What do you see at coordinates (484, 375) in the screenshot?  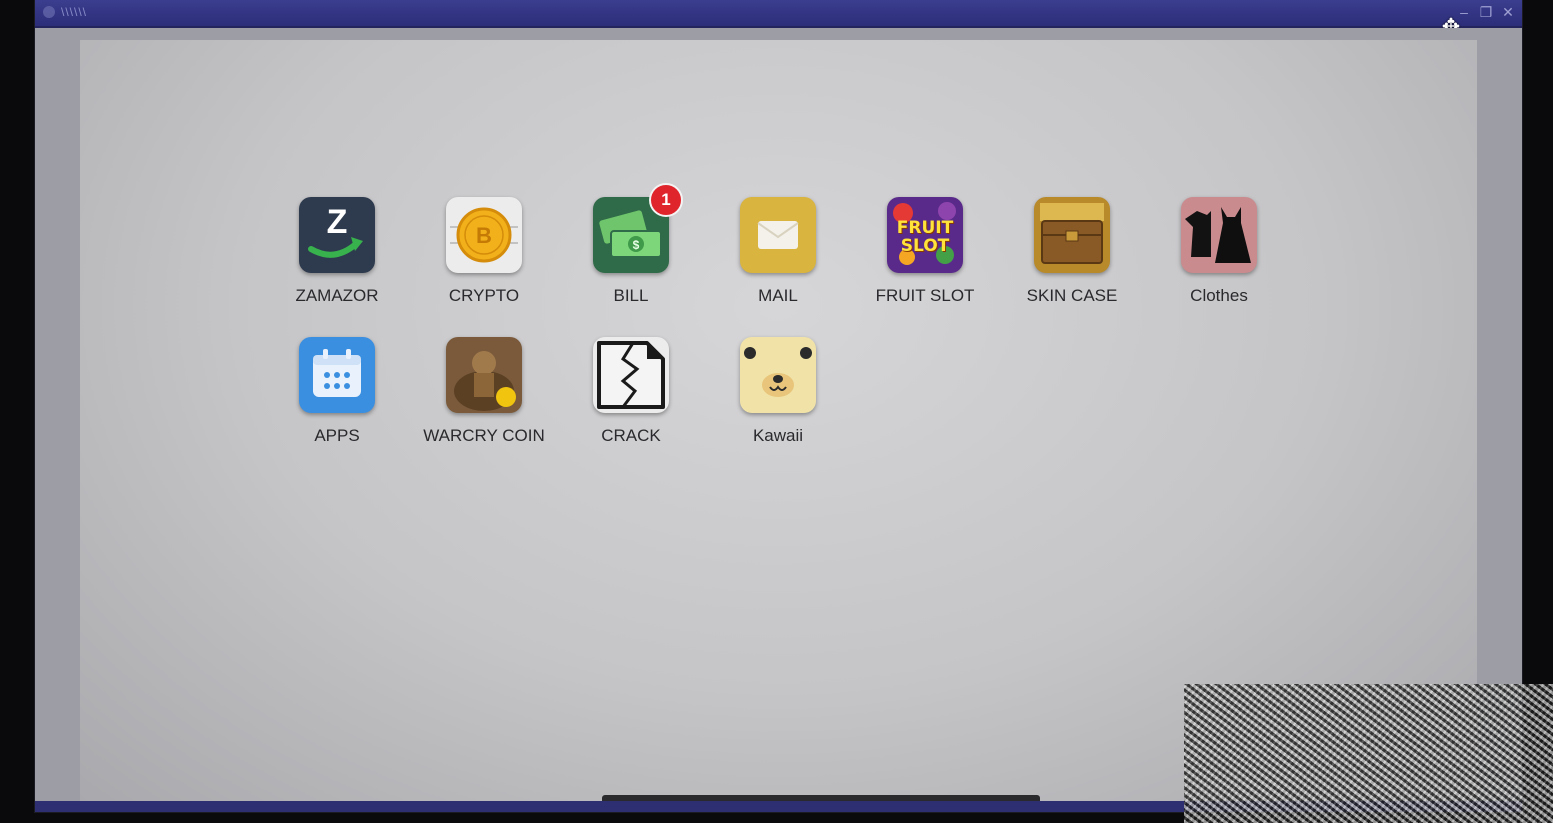 I see `warrior-icon` at bounding box center [484, 375].